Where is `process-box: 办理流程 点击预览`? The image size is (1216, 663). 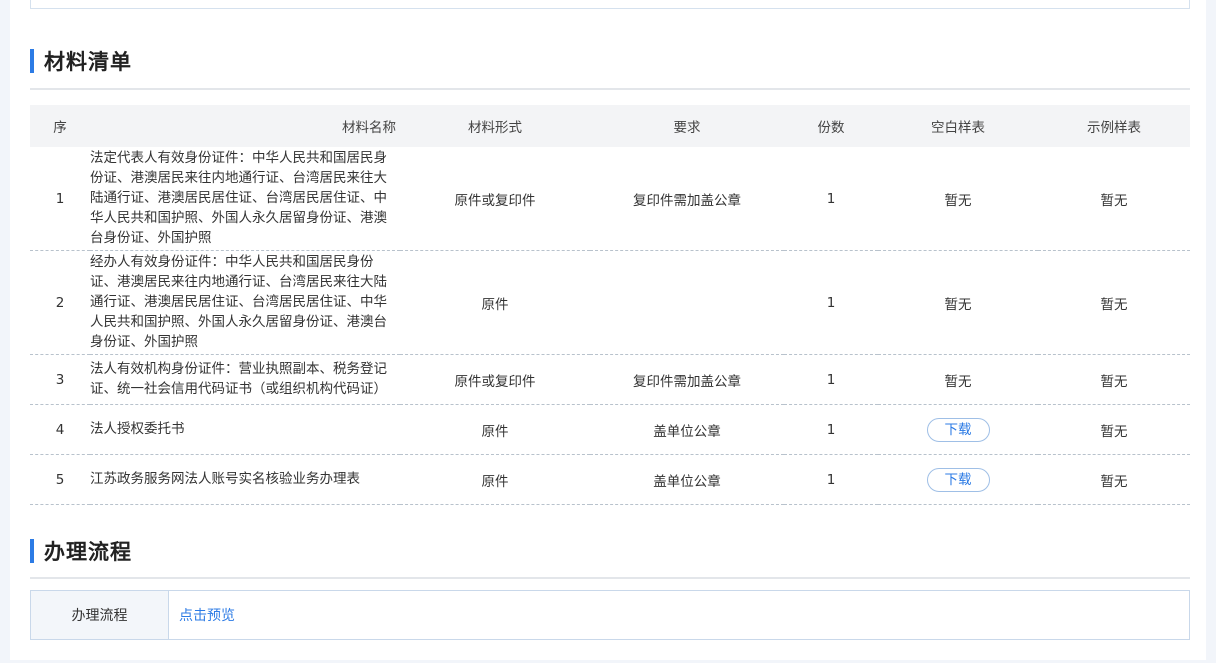
process-box: 办理流程 点击预览 is located at coordinates (610, 615).